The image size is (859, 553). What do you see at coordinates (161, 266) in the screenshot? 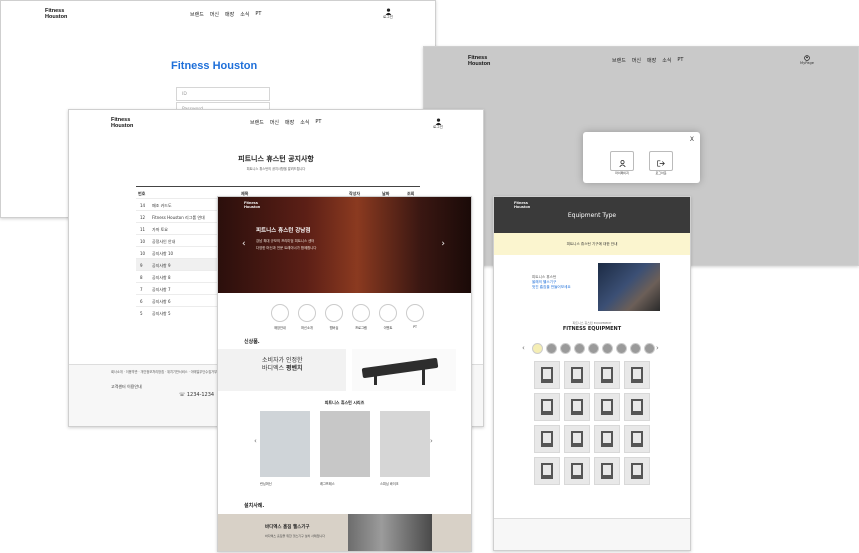
I see `row-title: 공지사항 9` at bounding box center [161, 266].